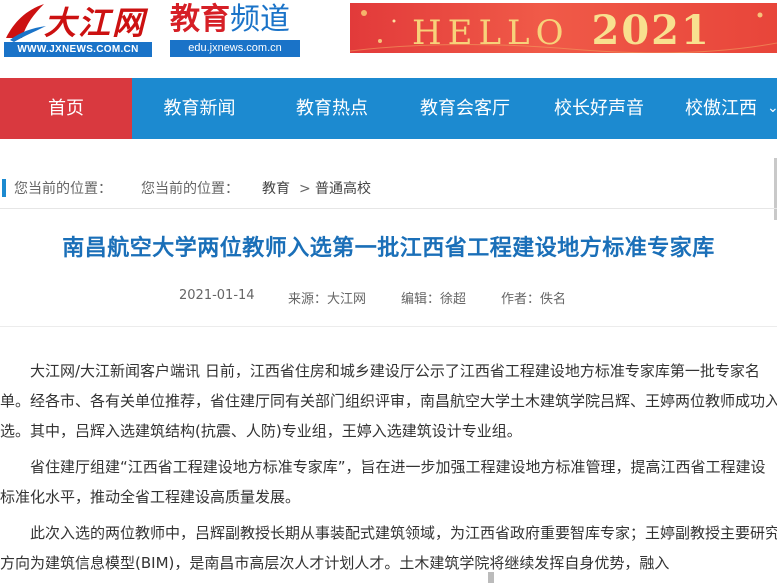 The image size is (777, 584). I want to click on nav-item-education-hotspots: 教育热点, so click(332, 108).